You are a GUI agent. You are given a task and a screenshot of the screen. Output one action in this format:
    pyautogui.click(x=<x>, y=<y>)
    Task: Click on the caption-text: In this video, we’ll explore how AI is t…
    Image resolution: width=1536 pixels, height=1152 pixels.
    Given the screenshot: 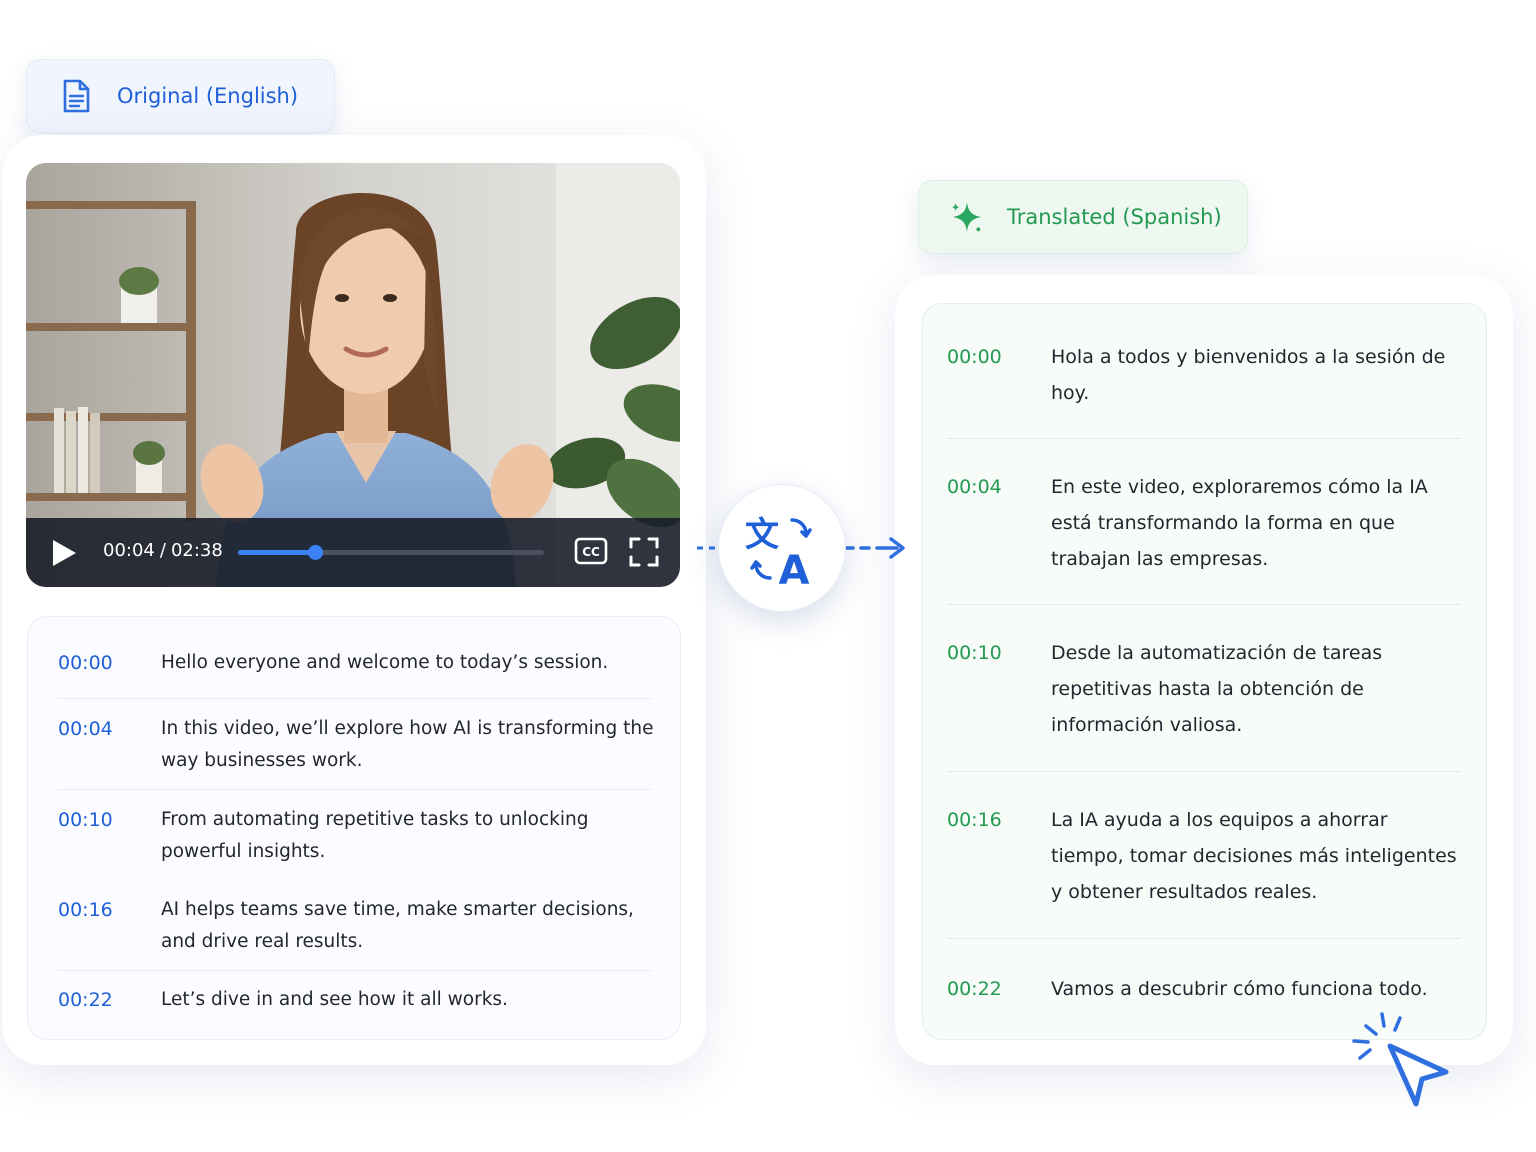 What is the action you would take?
    pyautogui.click(x=407, y=744)
    